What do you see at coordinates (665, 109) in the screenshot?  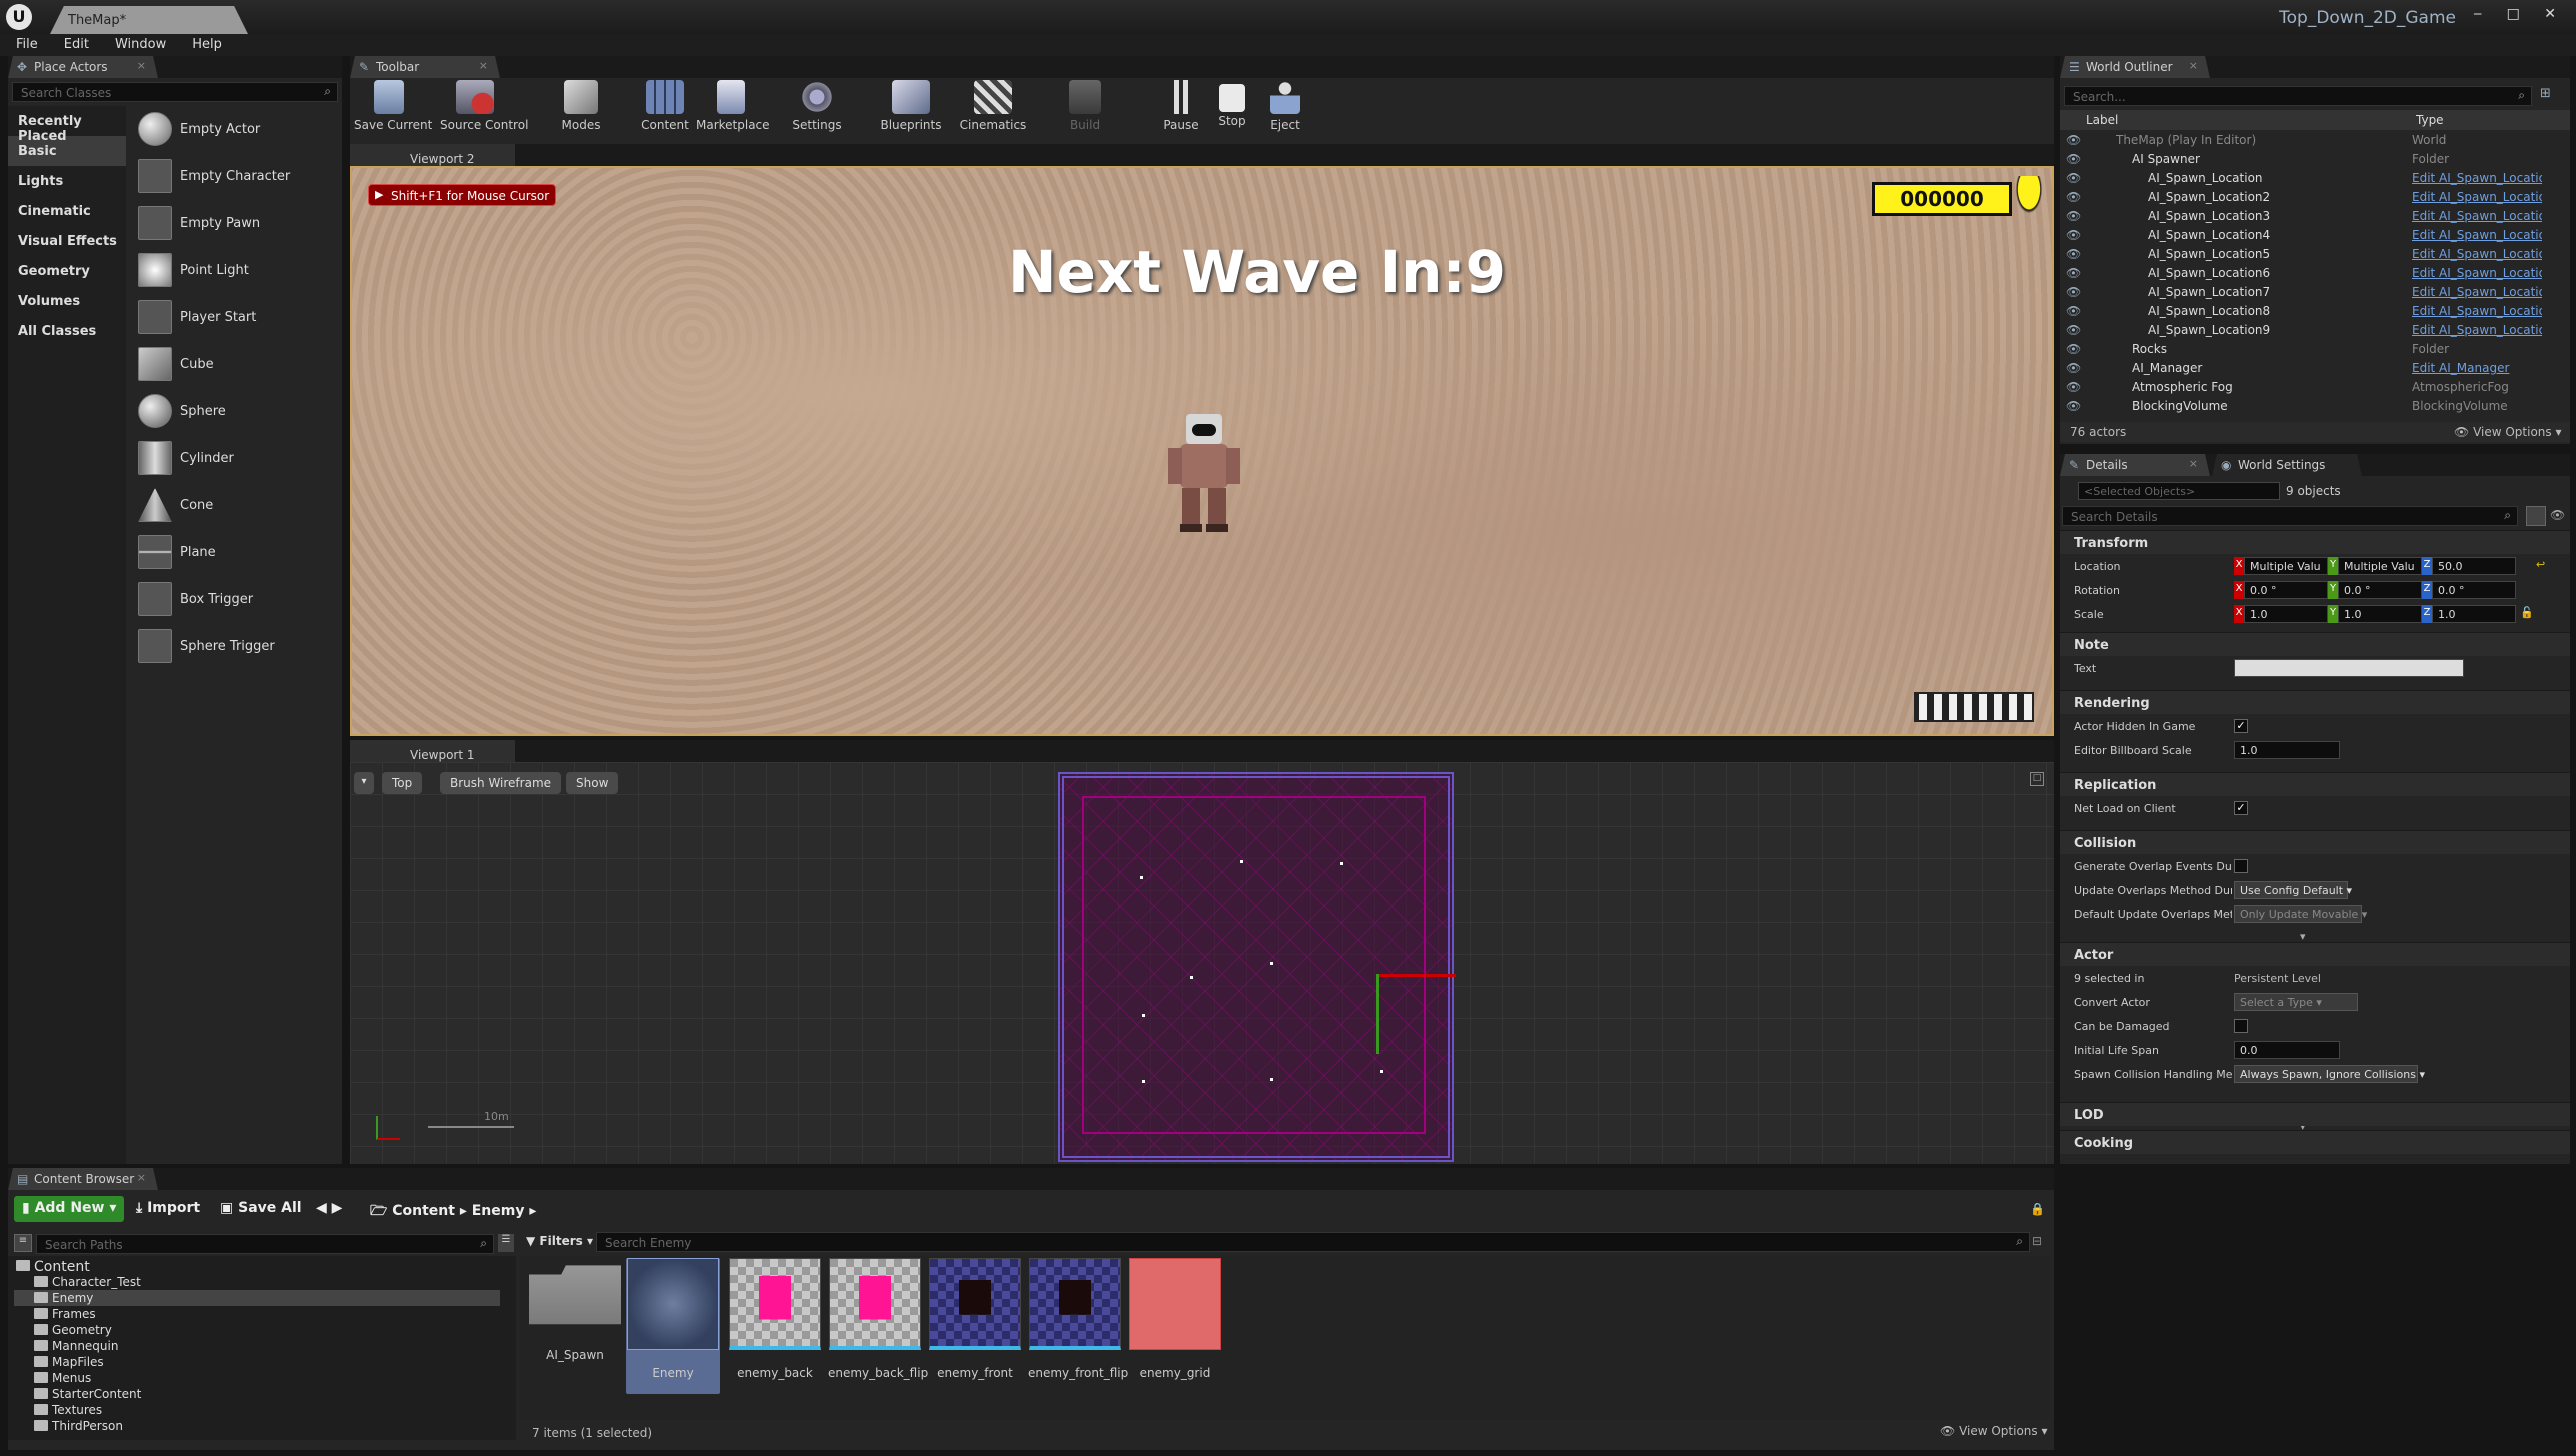 I see `content-button: Content` at bounding box center [665, 109].